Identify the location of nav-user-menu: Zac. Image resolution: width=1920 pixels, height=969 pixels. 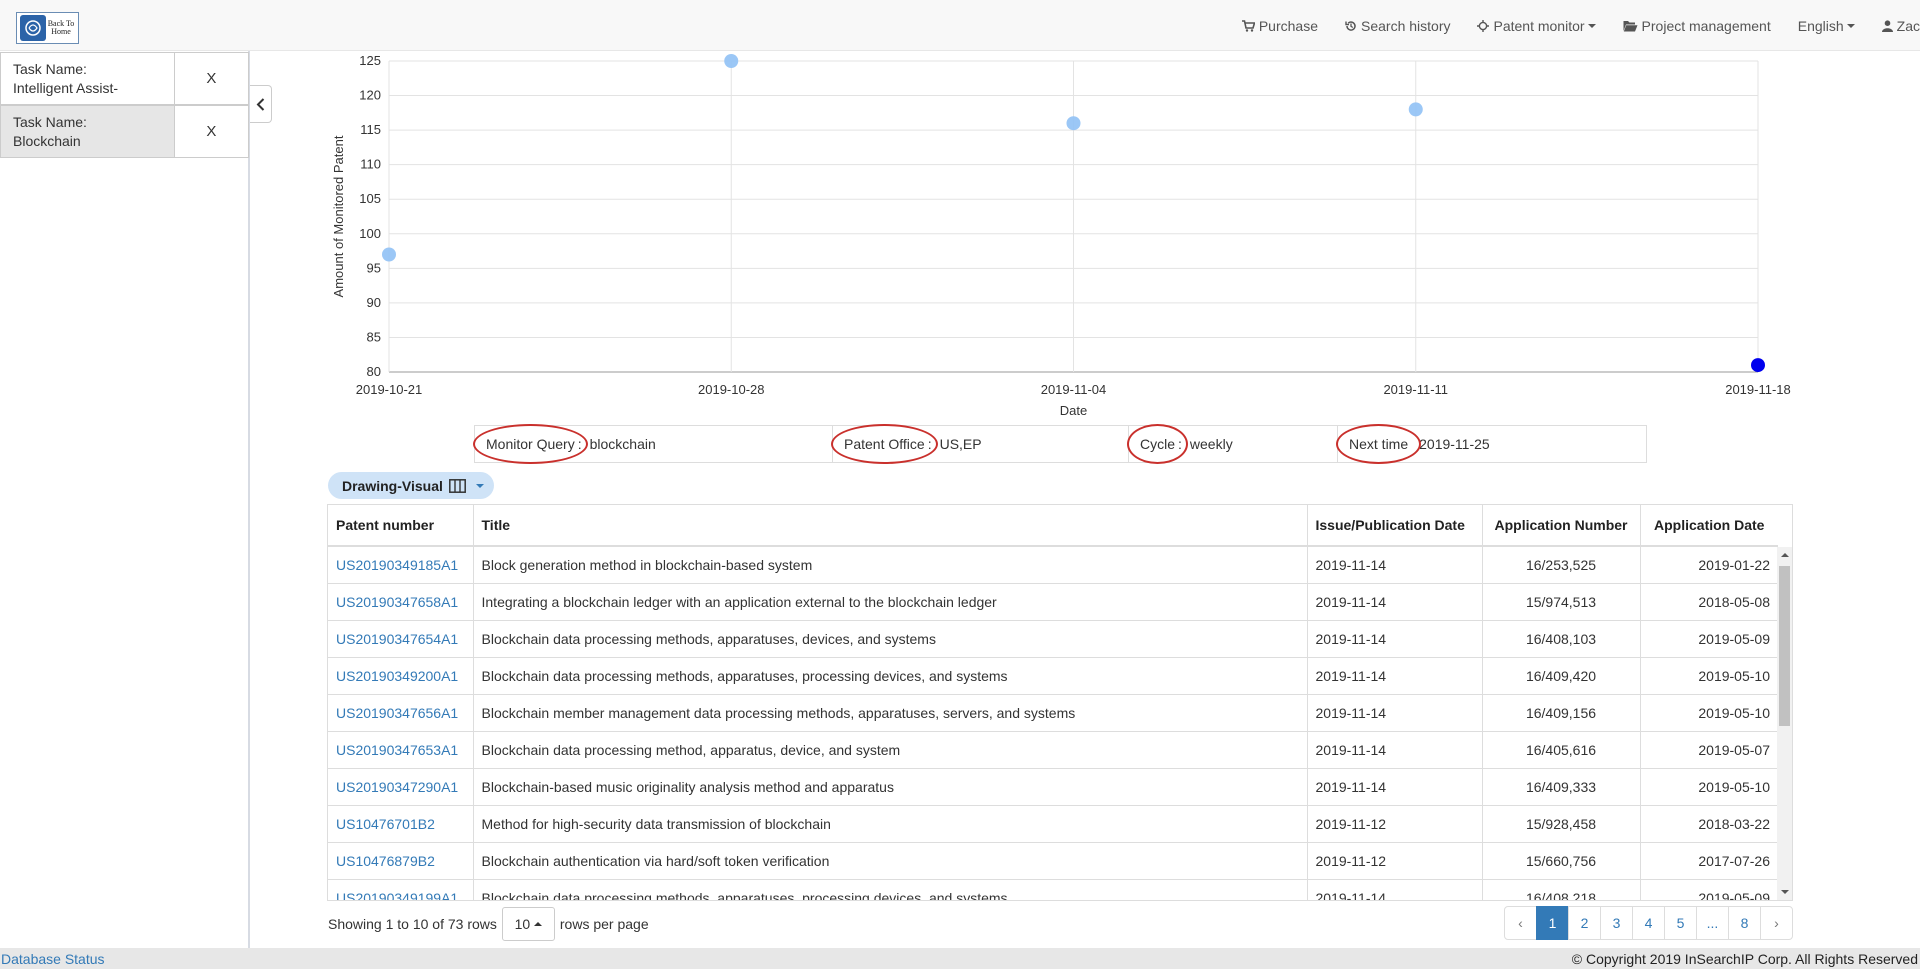
(1900, 25).